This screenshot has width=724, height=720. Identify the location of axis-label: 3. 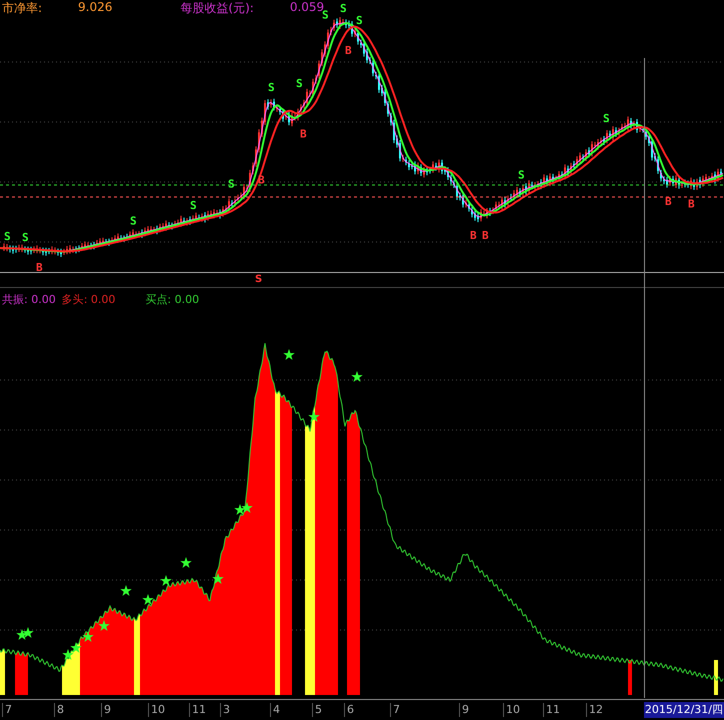
(225, 710).